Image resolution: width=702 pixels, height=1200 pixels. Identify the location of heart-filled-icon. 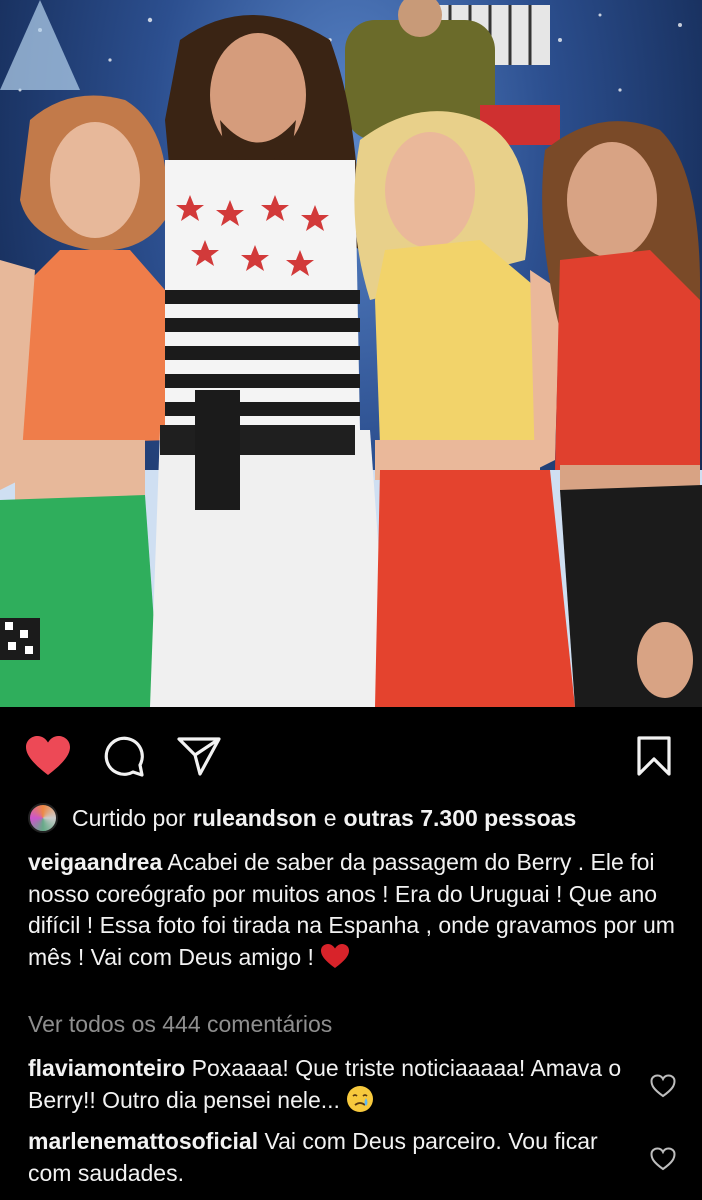
(48, 755).